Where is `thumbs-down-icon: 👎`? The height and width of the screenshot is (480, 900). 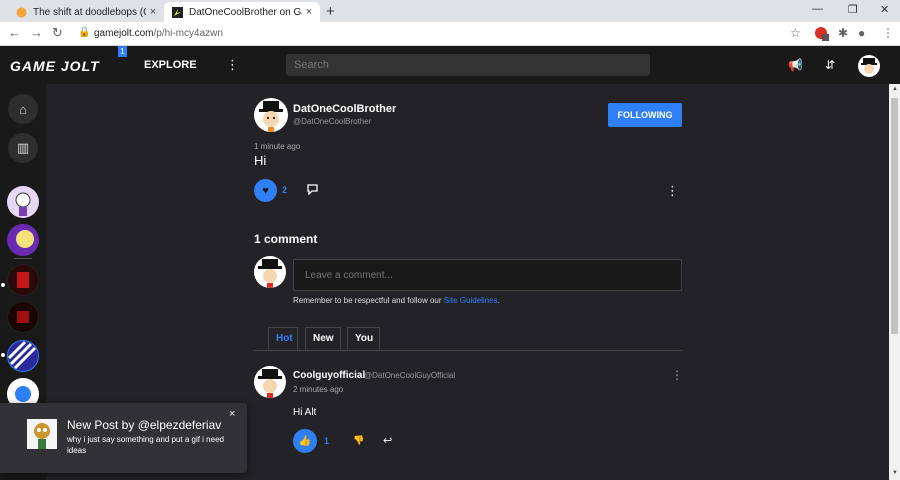 thumbs-down-icon: 👎 is located at coordinates (358, 440).